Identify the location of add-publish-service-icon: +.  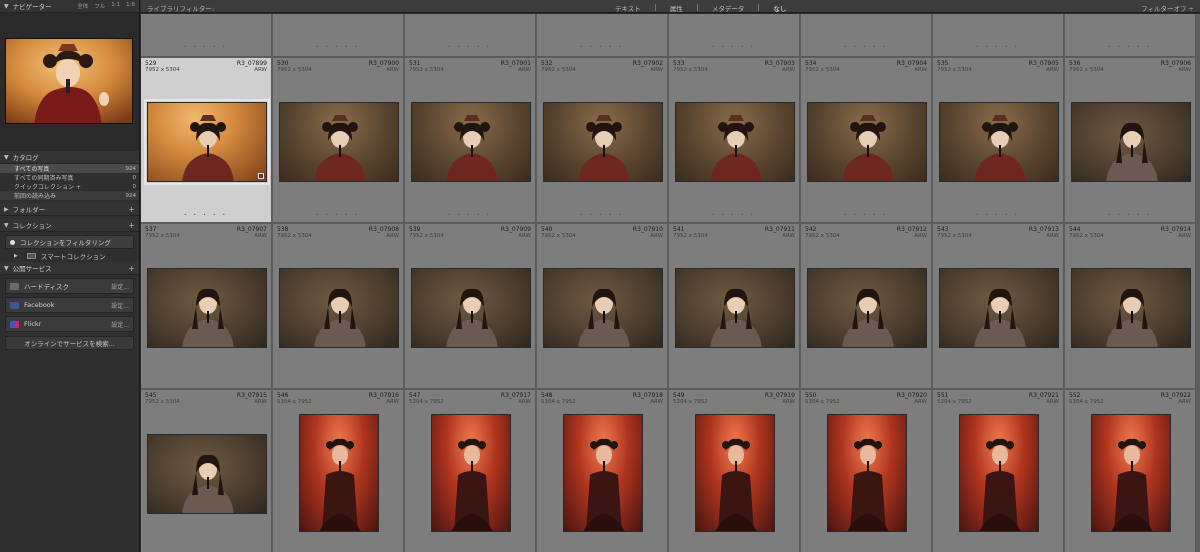
(131, 268).